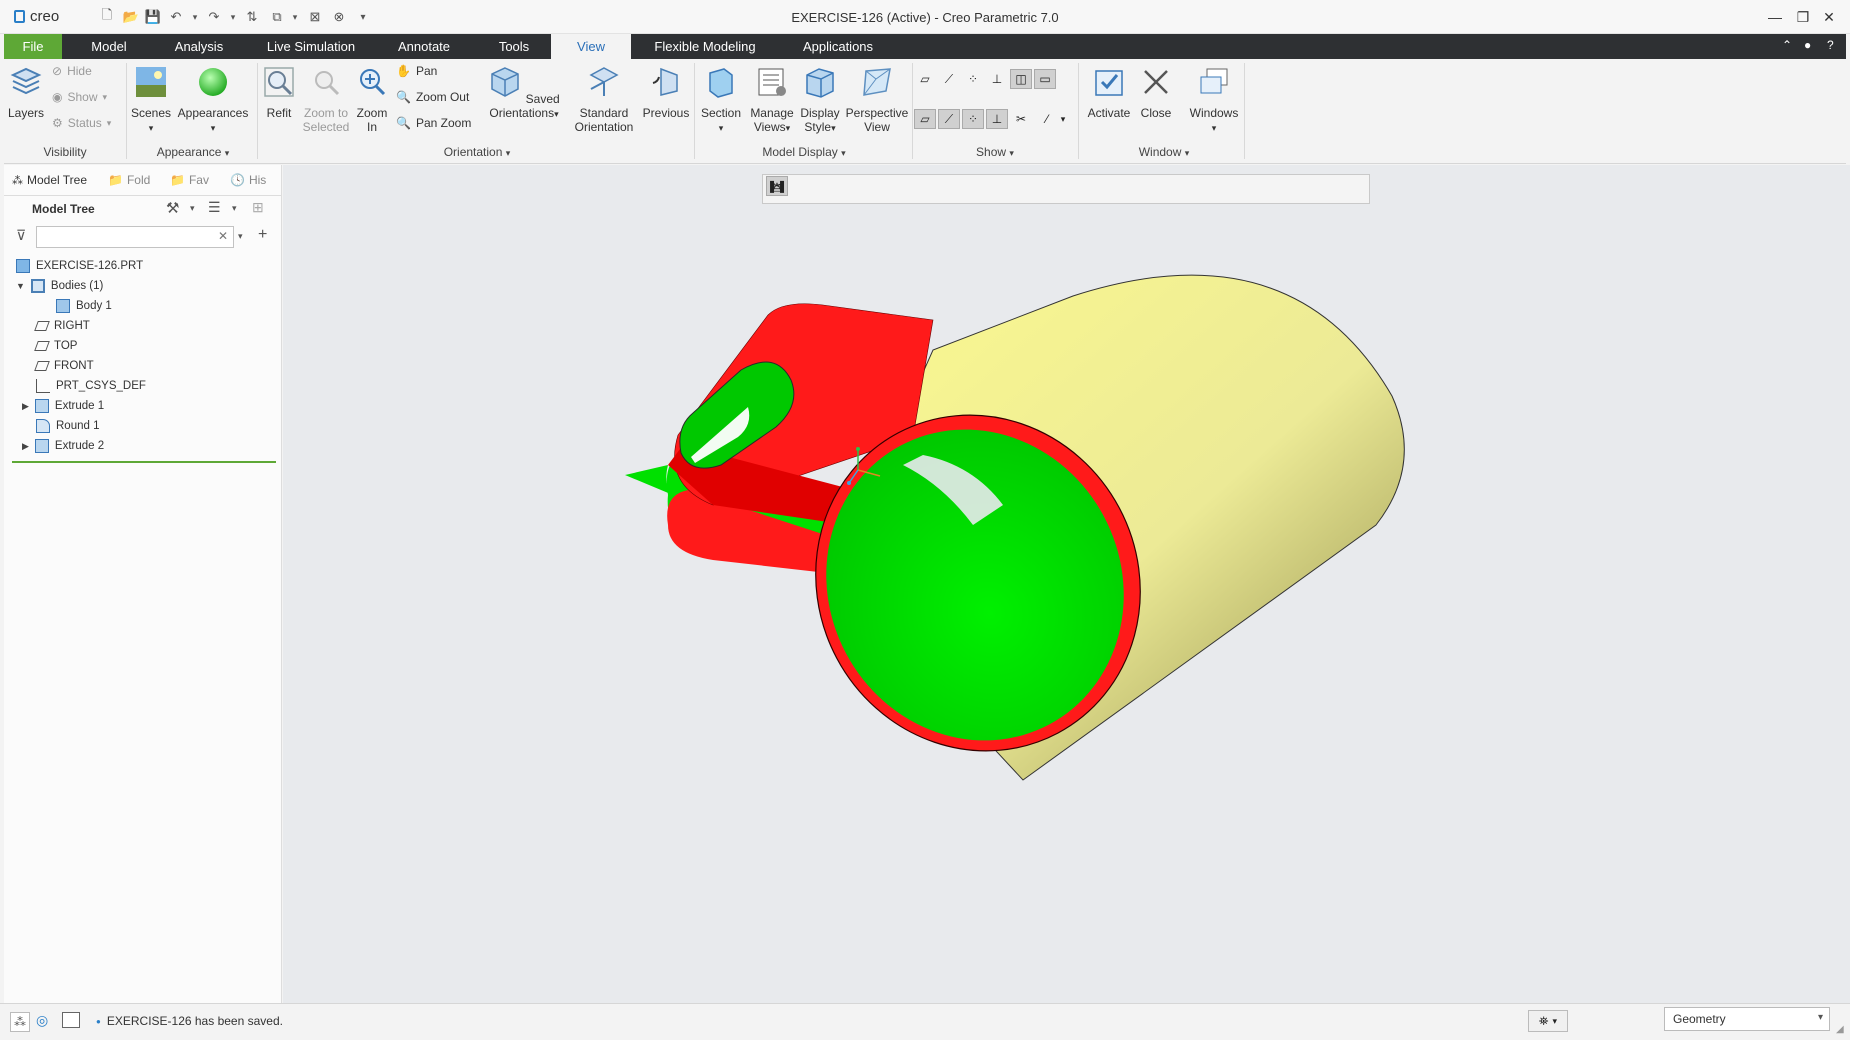 The height and width of the screenshot is (1040, 1850). What do you see at coordinates (199, 46) in the screenshot?
I see `tab-analysis: Analysis` at bounding box center [199, 46].